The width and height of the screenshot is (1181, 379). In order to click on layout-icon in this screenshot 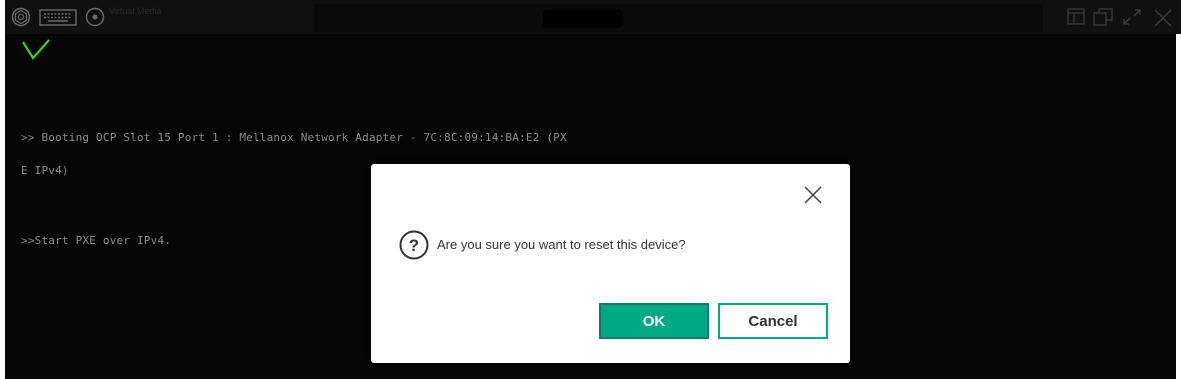, I will do `click(1076, 19)`.